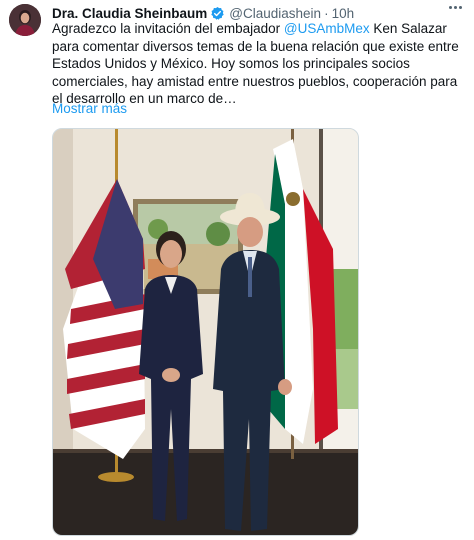 The width and height of the screenshot is (474, 540). Describe the element at coordinates (89, 108) in the screenshot. I see `show-more-link: Mostrar más` at that location.